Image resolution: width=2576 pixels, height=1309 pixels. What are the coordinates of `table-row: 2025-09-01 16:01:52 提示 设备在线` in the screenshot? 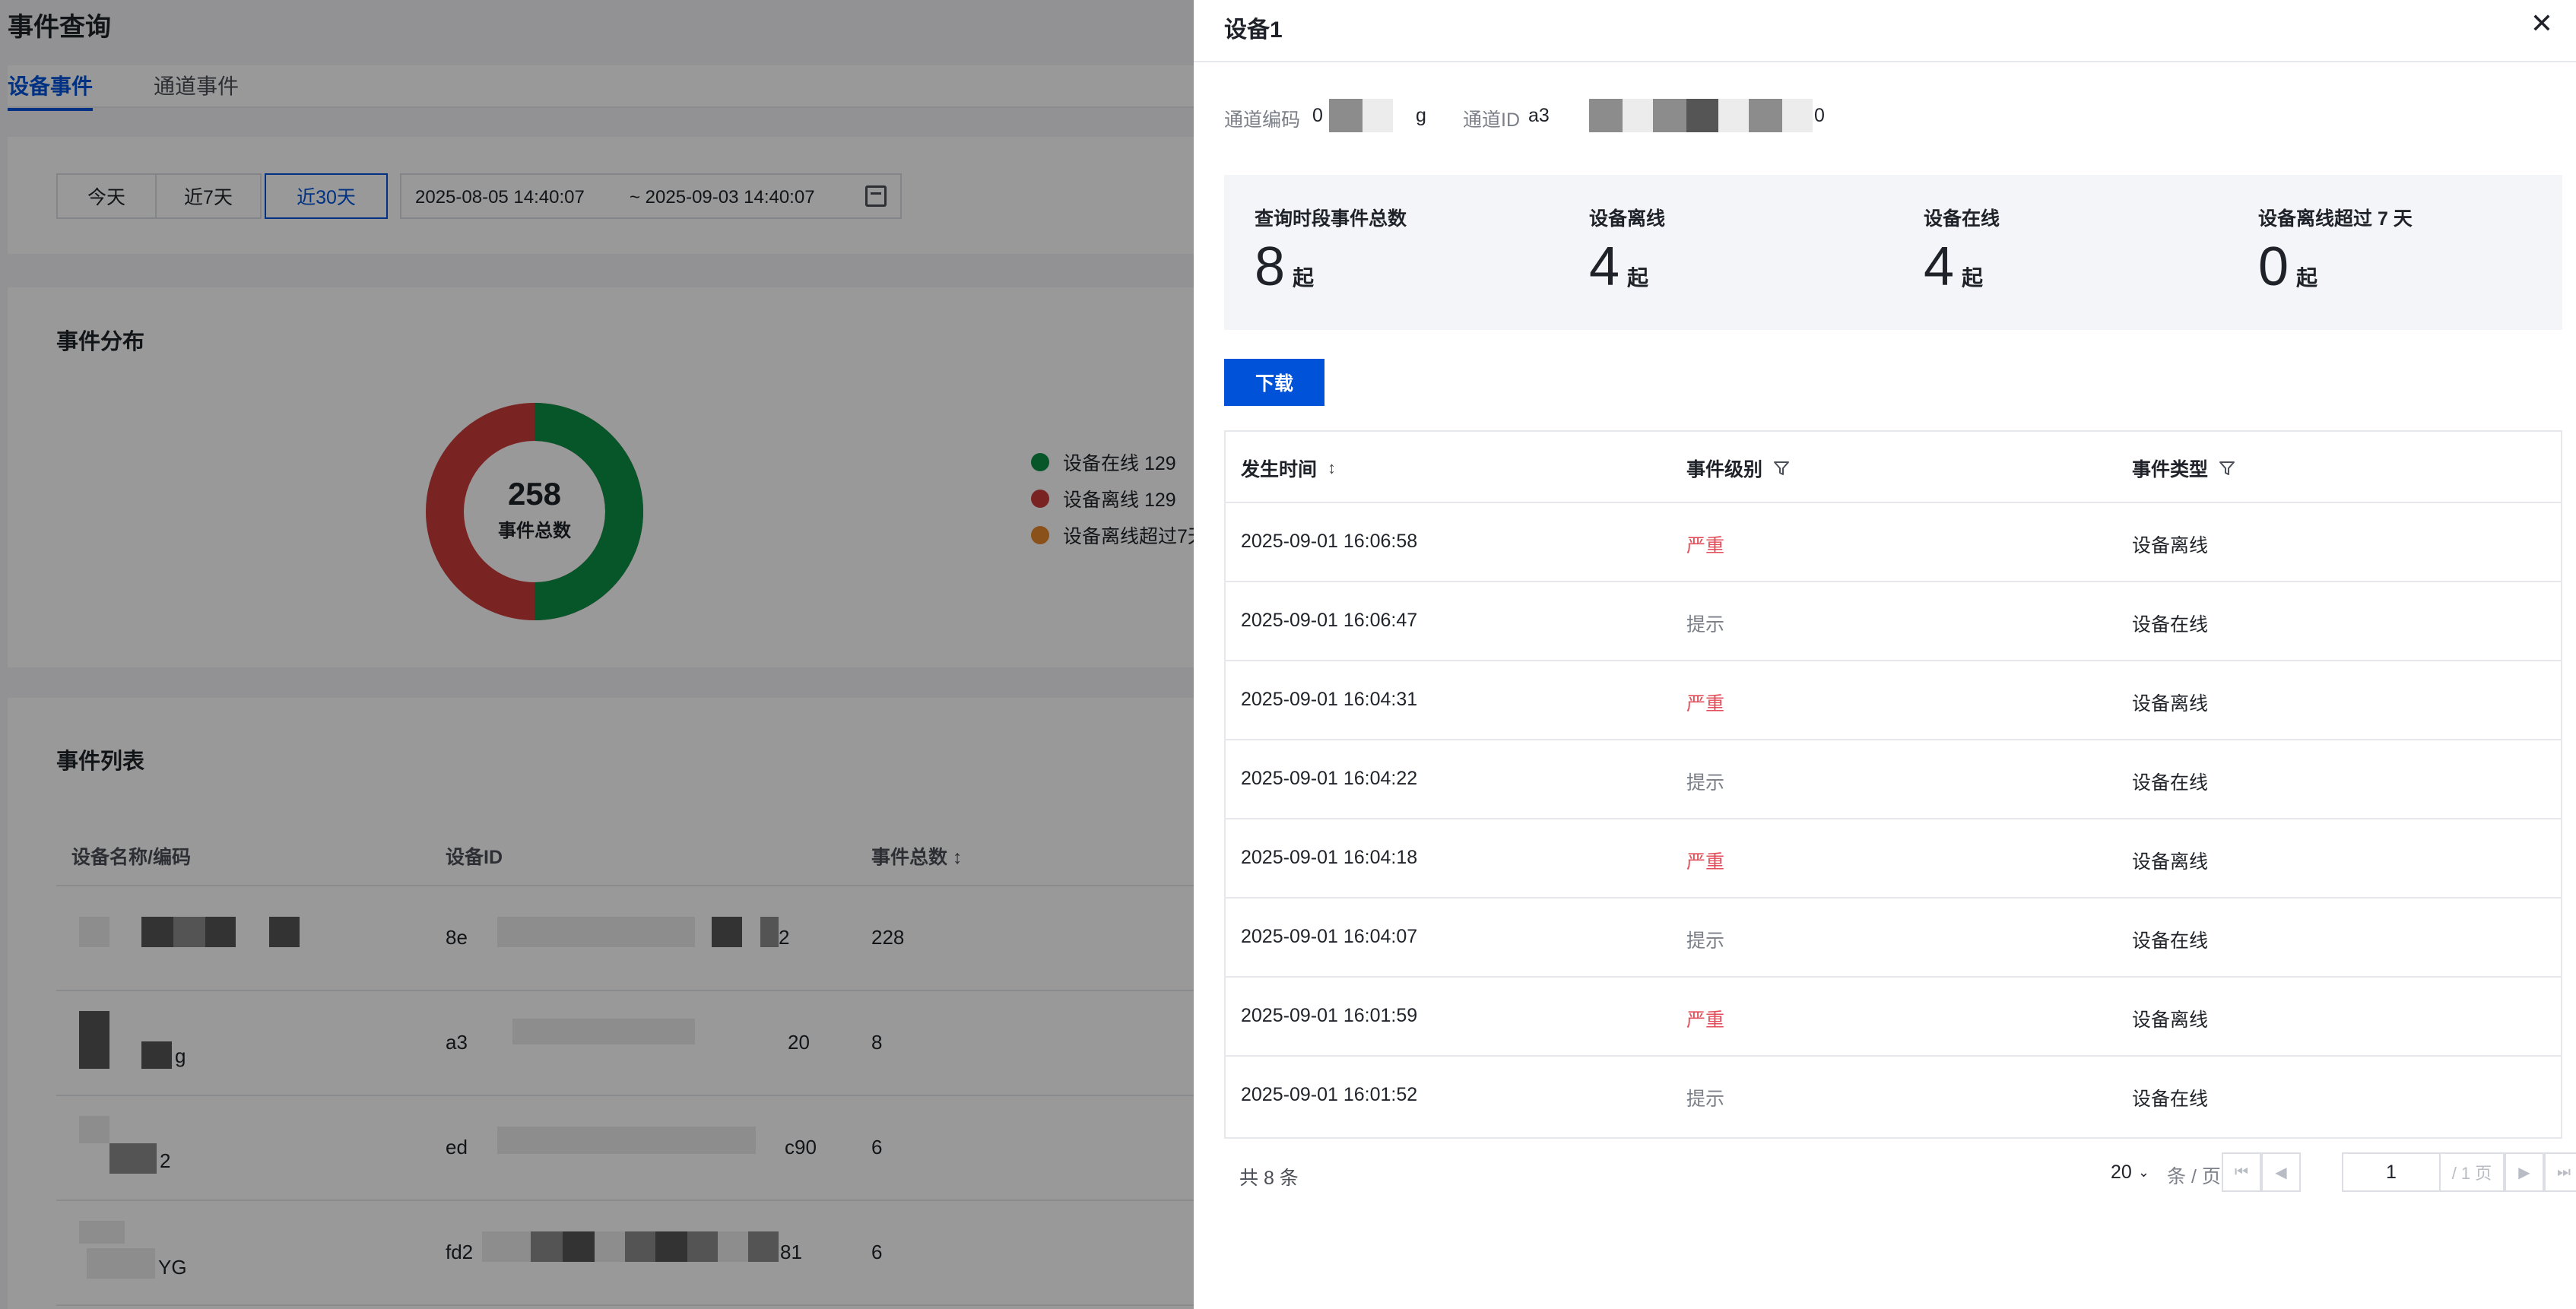 It's located at (1893, 1096).